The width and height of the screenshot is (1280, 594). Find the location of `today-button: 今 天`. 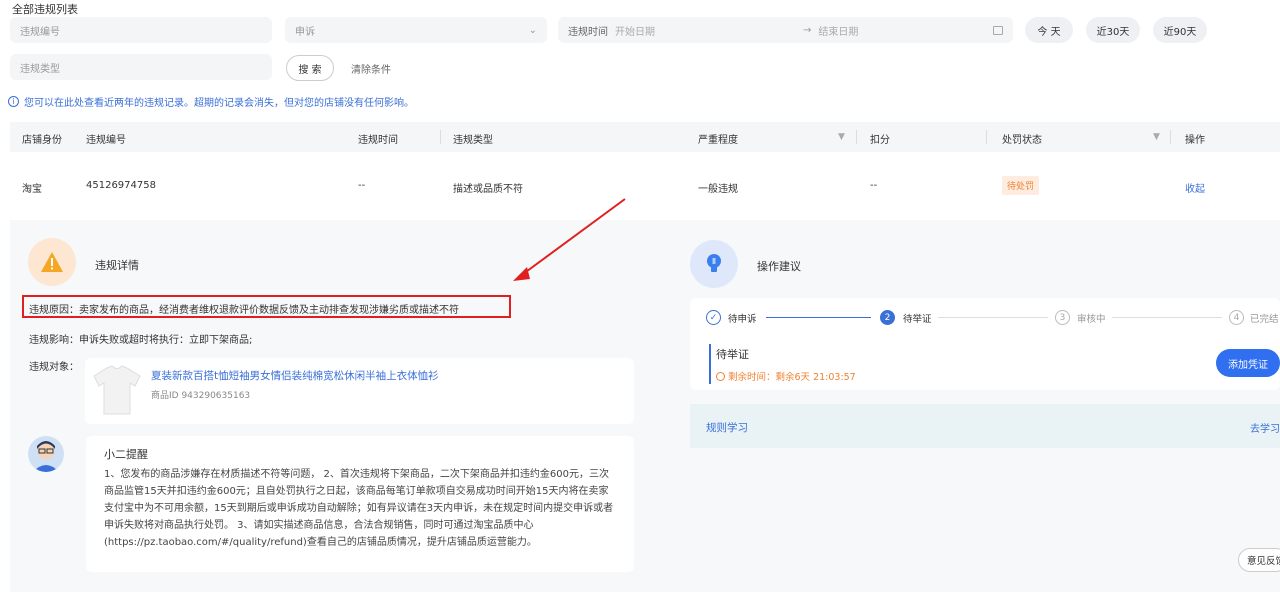

today-button: 今 天 is located at coordinates (1049, 30).